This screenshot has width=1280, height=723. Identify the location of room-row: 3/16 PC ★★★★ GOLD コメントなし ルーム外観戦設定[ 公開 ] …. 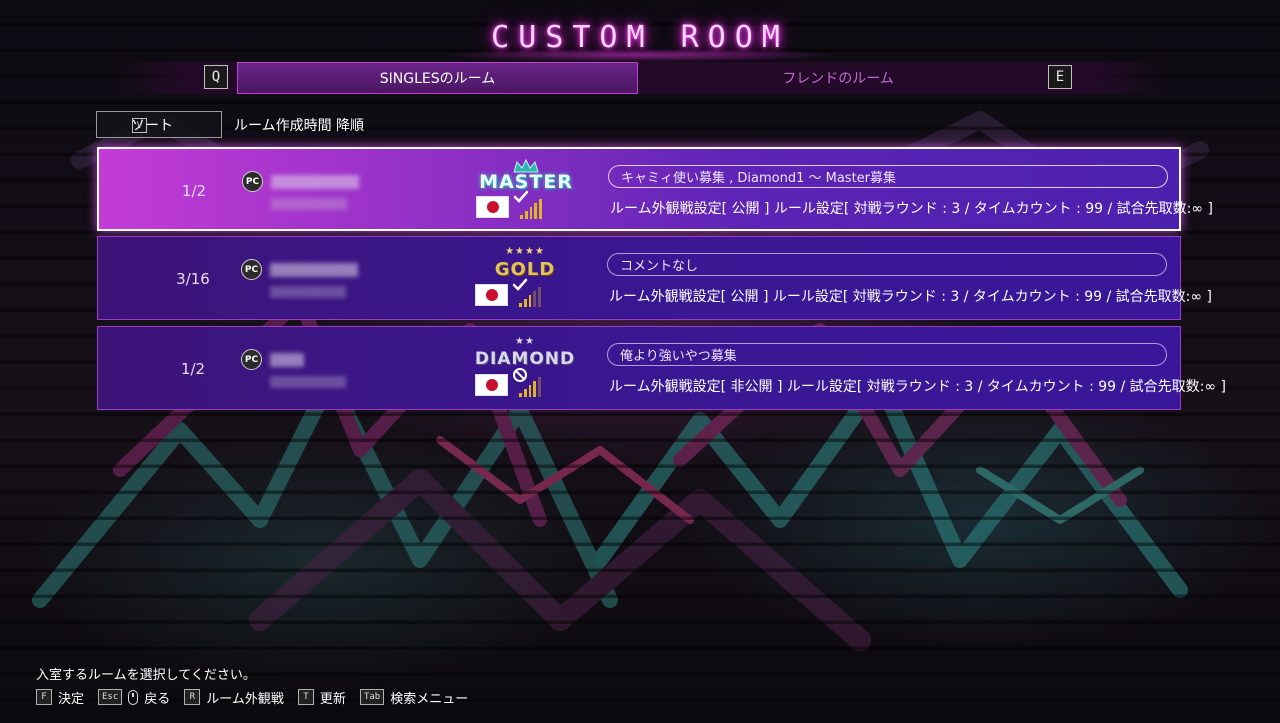
(654, 278).